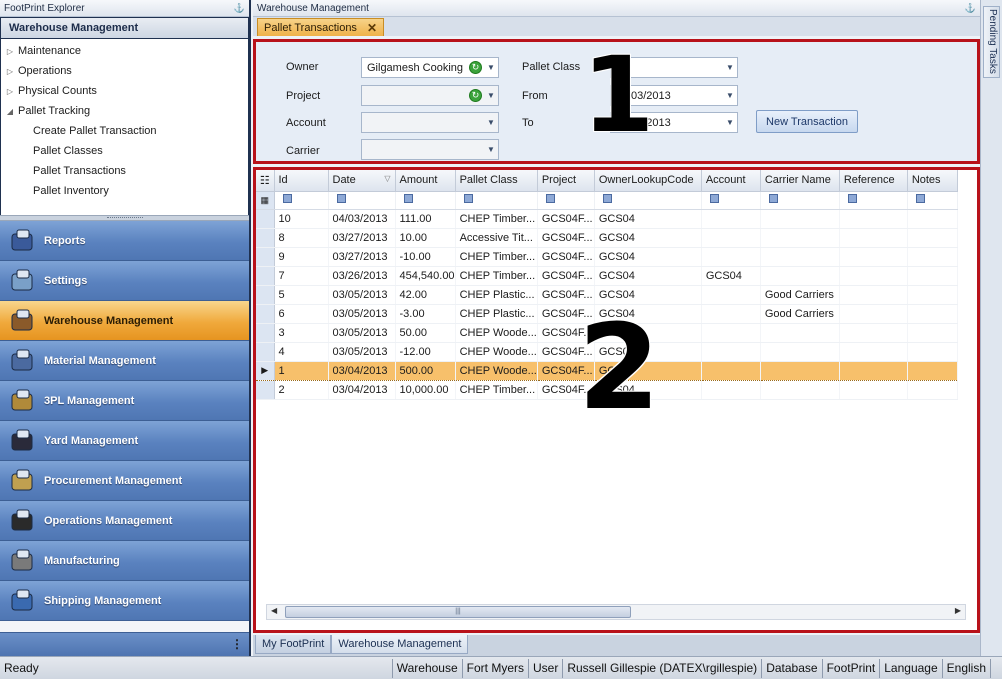 The height and width of the screenshot is (679, 1002). What do you see at coordinates (293, 644) in the screenshot?
I see `workspace-tab: My FootPrint` at bounding box center [293, 644].